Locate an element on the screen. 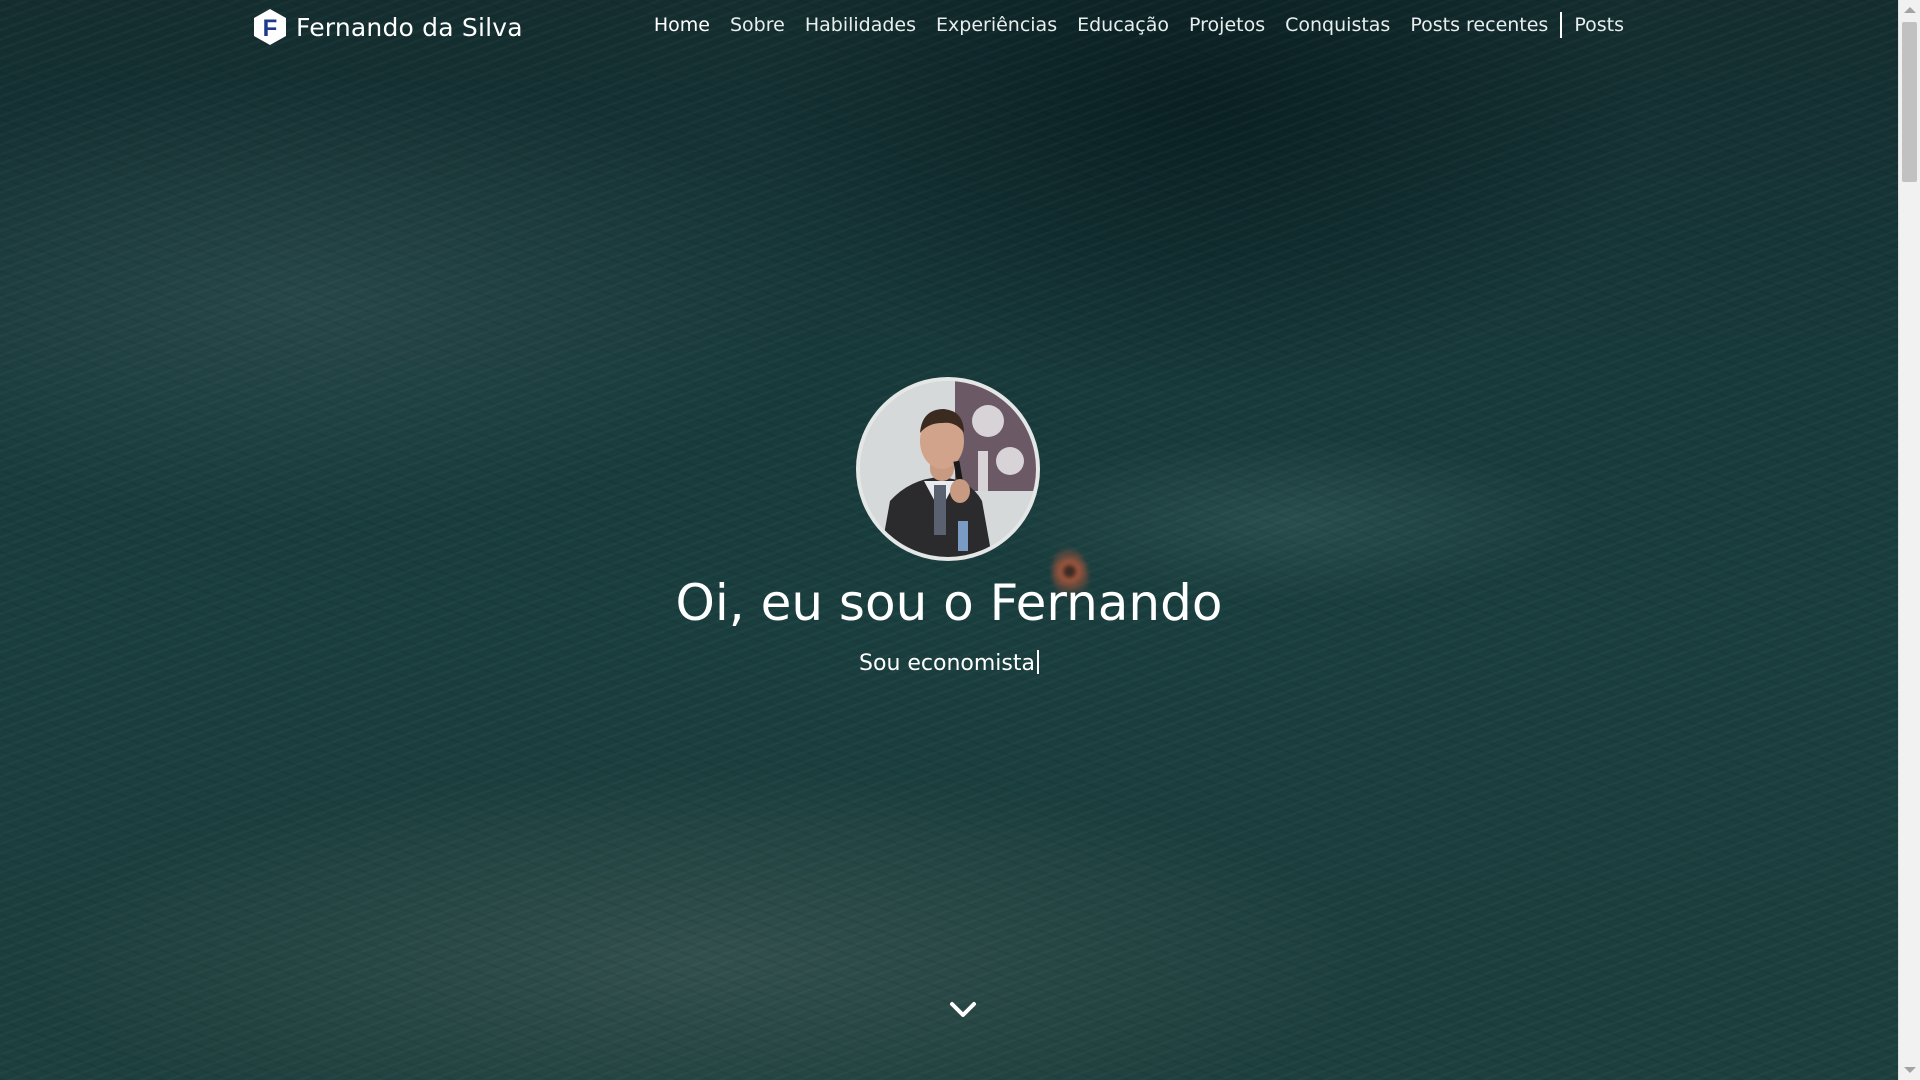 This screenshot has width=1920, height=1080. typed-text: Sou economista is located at coordinates (947, 663).